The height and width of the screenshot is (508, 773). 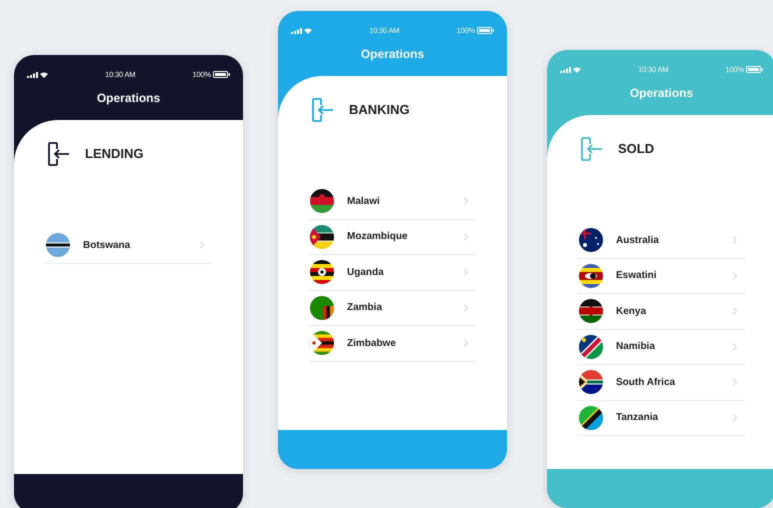 I want to click on country-name: Mozambique, so click(x=378, y=237).